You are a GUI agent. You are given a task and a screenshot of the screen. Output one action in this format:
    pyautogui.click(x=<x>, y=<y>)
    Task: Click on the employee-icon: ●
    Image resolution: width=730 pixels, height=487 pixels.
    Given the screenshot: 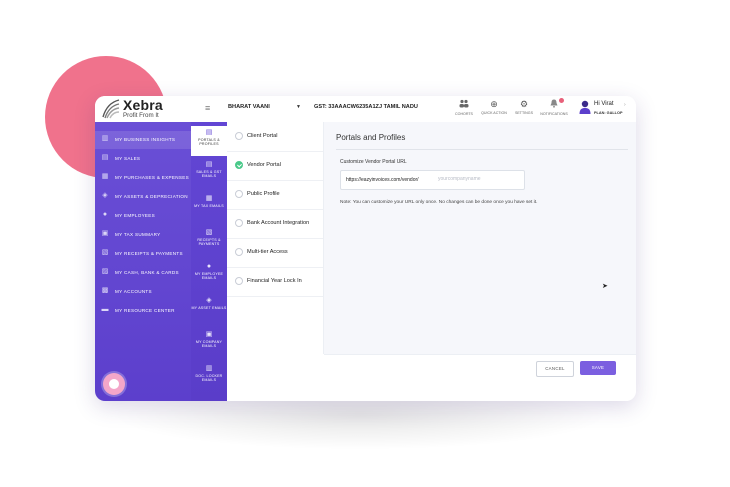 What is the action you would take?
    pyautogui.click(x=209, y=266)
    